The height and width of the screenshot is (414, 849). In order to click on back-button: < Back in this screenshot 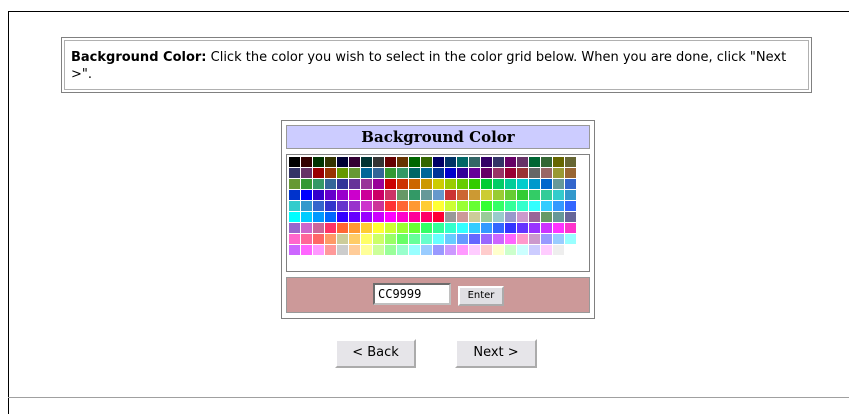, I will do `click(375, 353)`.